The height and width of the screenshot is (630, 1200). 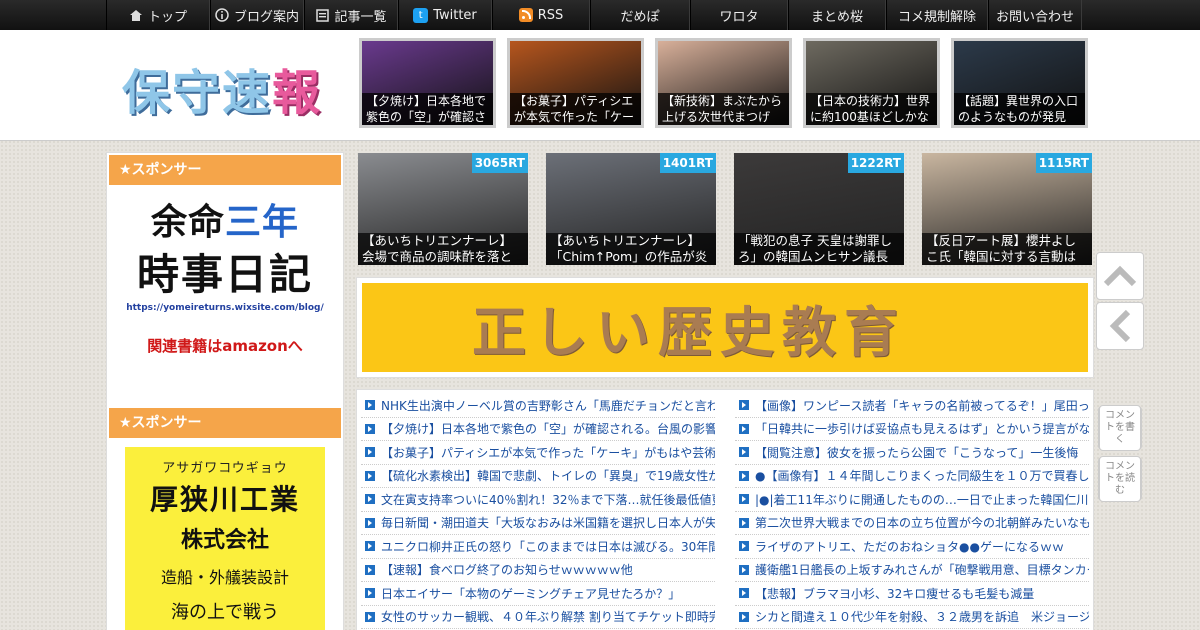 I want to click on headline-link: 第二次世界大戦までの日本の立ち位置が今の北朝鮮みたいなもん, so click(x=912, y=523).